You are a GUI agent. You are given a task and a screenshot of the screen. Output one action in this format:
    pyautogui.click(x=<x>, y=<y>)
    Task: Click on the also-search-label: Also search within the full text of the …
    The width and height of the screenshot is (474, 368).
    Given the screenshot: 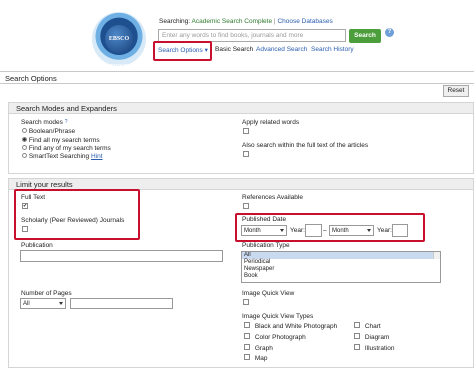 What is the action you would take?
    pyautogui.click(x=305, y=145)
    